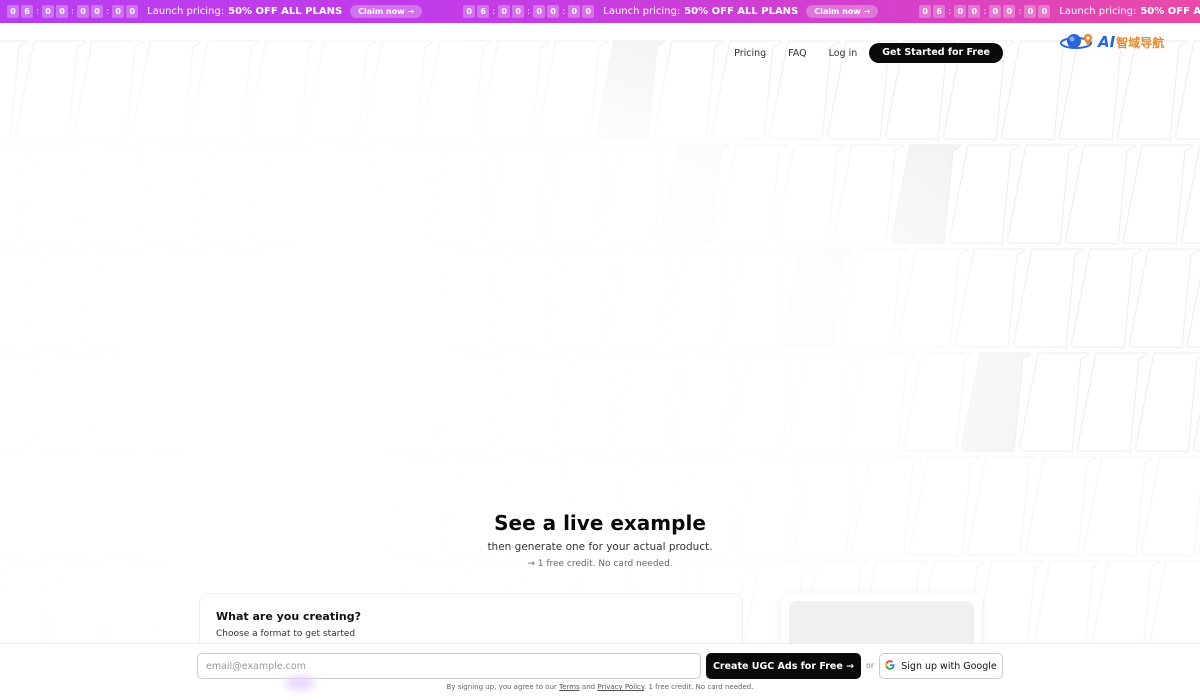 The image size is (1200, 700). Describe the element at coordinates (1076, 41) in the screenshot. I see `globe-logo-icon` at that location.